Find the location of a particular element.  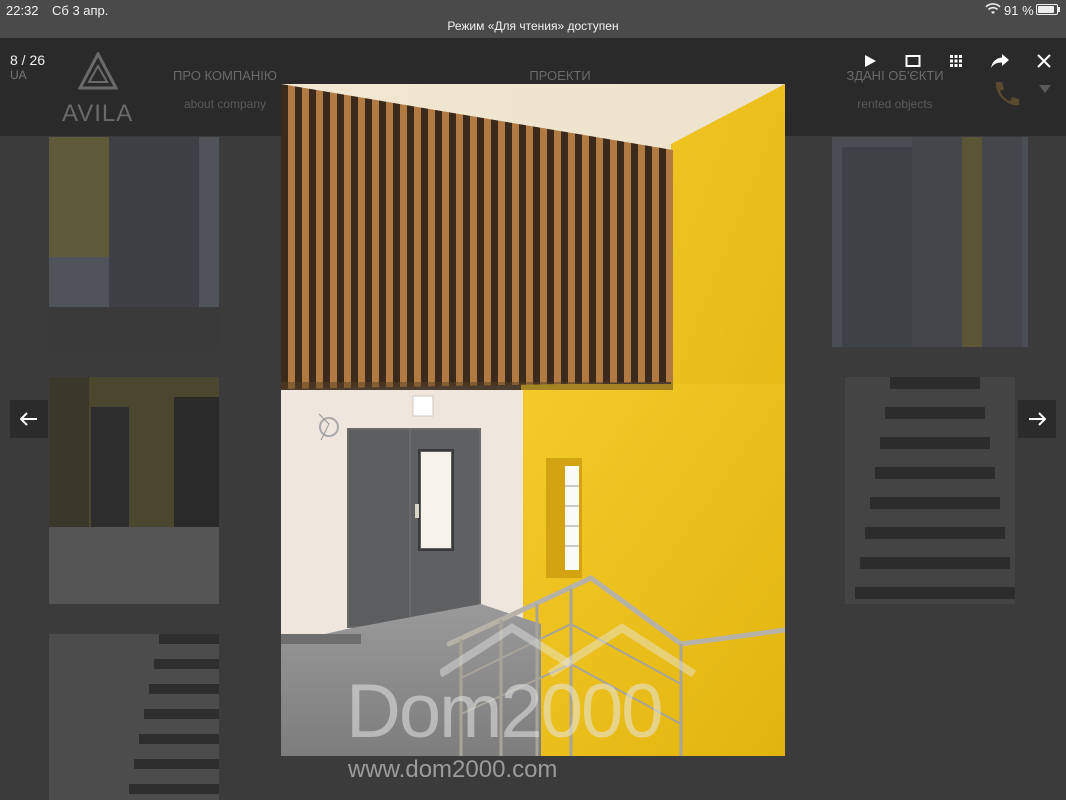

play-button is located at coordinates (870, 61).